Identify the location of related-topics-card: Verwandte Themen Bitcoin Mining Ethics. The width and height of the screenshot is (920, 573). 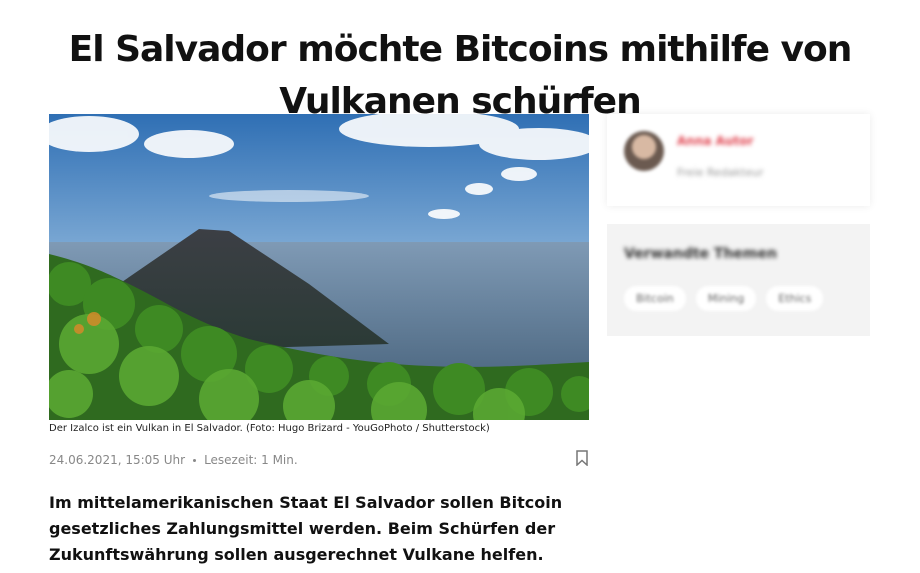
(738, 280).